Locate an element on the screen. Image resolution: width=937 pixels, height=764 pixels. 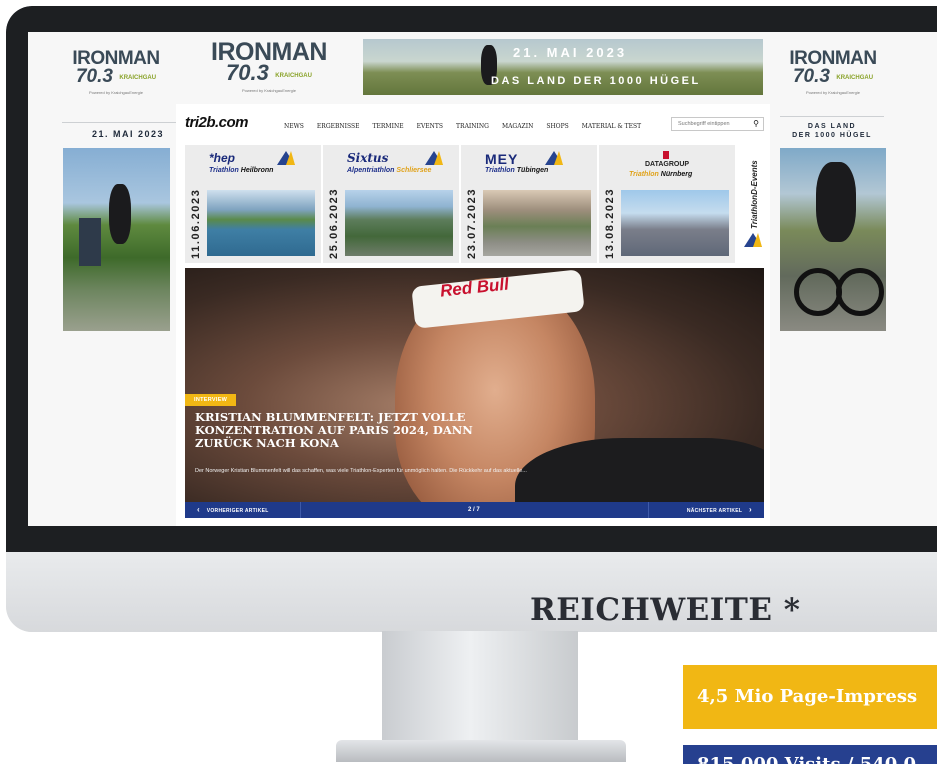
next-article-button: NÄCHSTER ARTIKEL › is located at coordinates (706, 510).